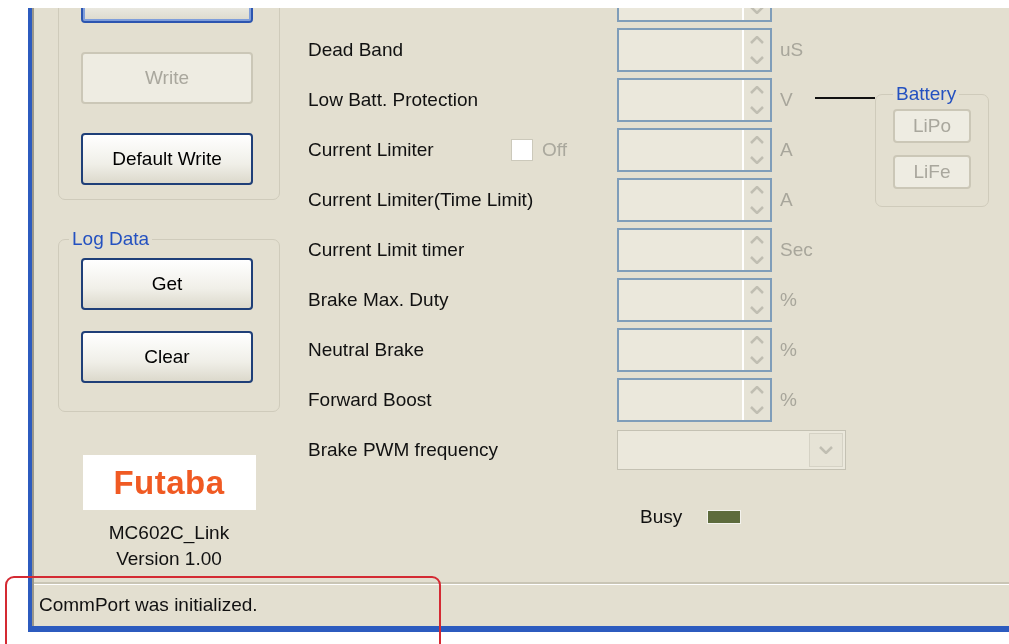 This screenshot has width=1009, height=644. Describe the element at coordinates (386, 250) in the screenshot. I see `setting-label: Current Limit timer` at that location.